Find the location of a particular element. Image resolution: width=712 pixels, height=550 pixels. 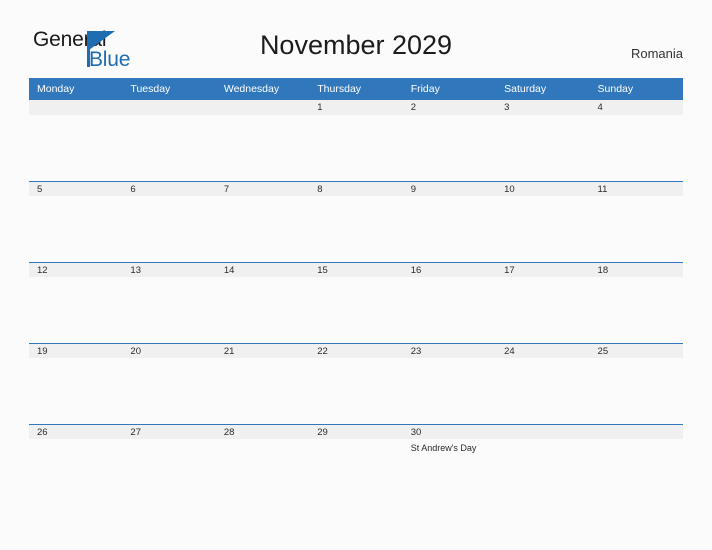

weekday-header-friday: Friday is located at coordinates (449, 89).